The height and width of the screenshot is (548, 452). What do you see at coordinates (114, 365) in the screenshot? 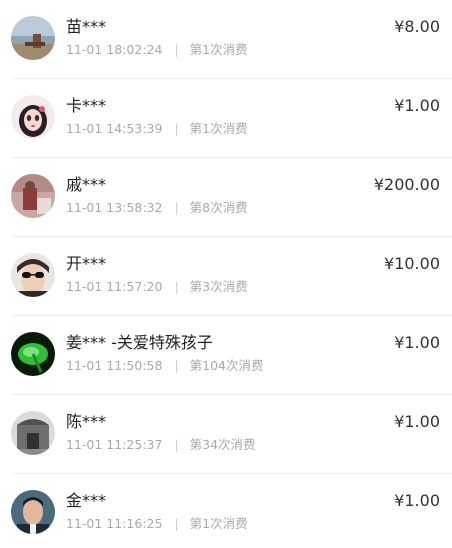
I see `donation-time: 11-01 11:50:58` at bounding box center [114, 365].